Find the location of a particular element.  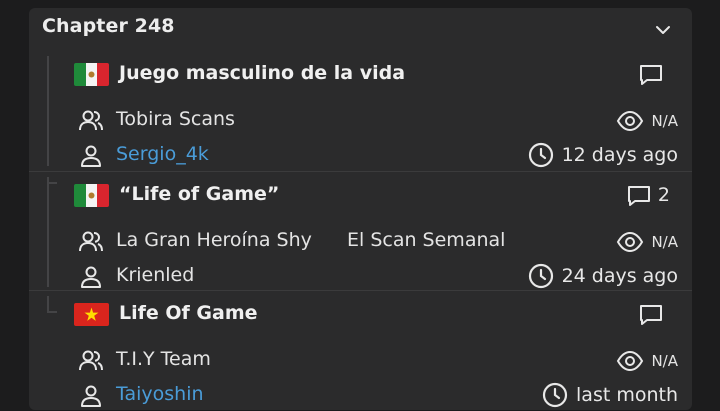

uploader-link: Taiyoshin is located at coordinates (160, 394).